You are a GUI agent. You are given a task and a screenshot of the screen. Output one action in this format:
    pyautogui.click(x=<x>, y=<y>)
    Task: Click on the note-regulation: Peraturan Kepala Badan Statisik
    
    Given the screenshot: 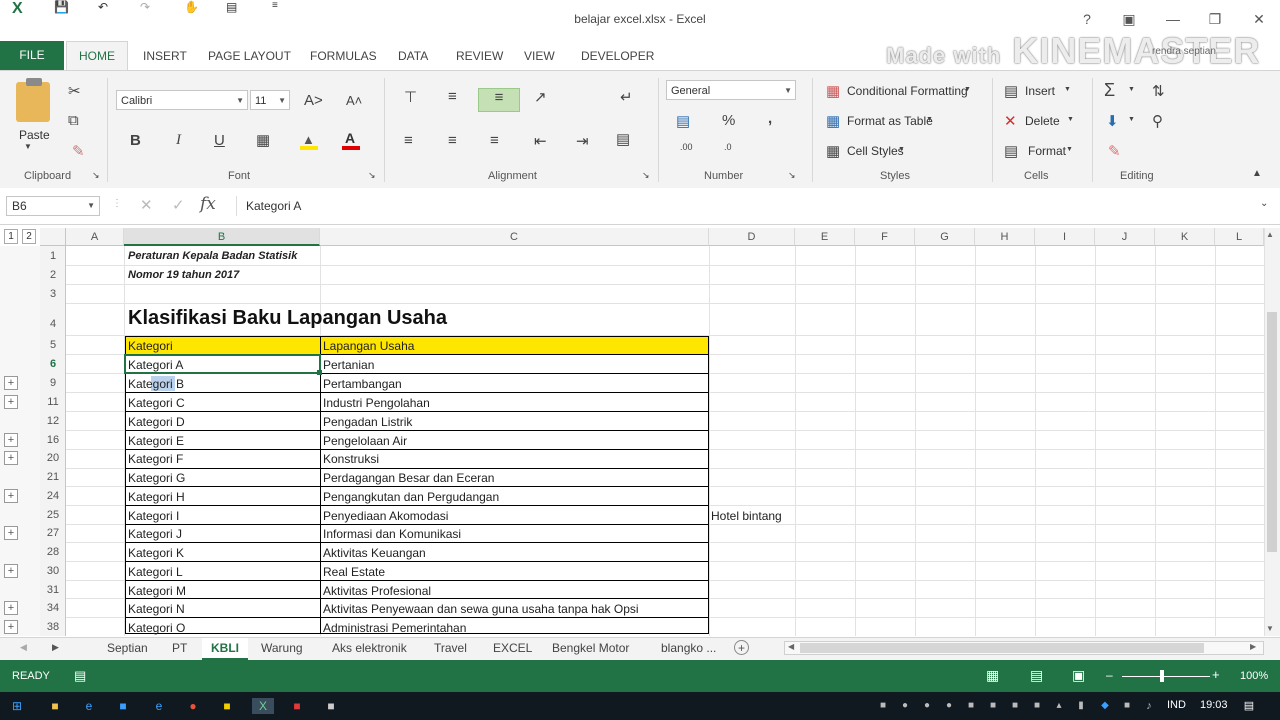 What is the action you would take?
    pyautogui.click(x=212, y=256)
    